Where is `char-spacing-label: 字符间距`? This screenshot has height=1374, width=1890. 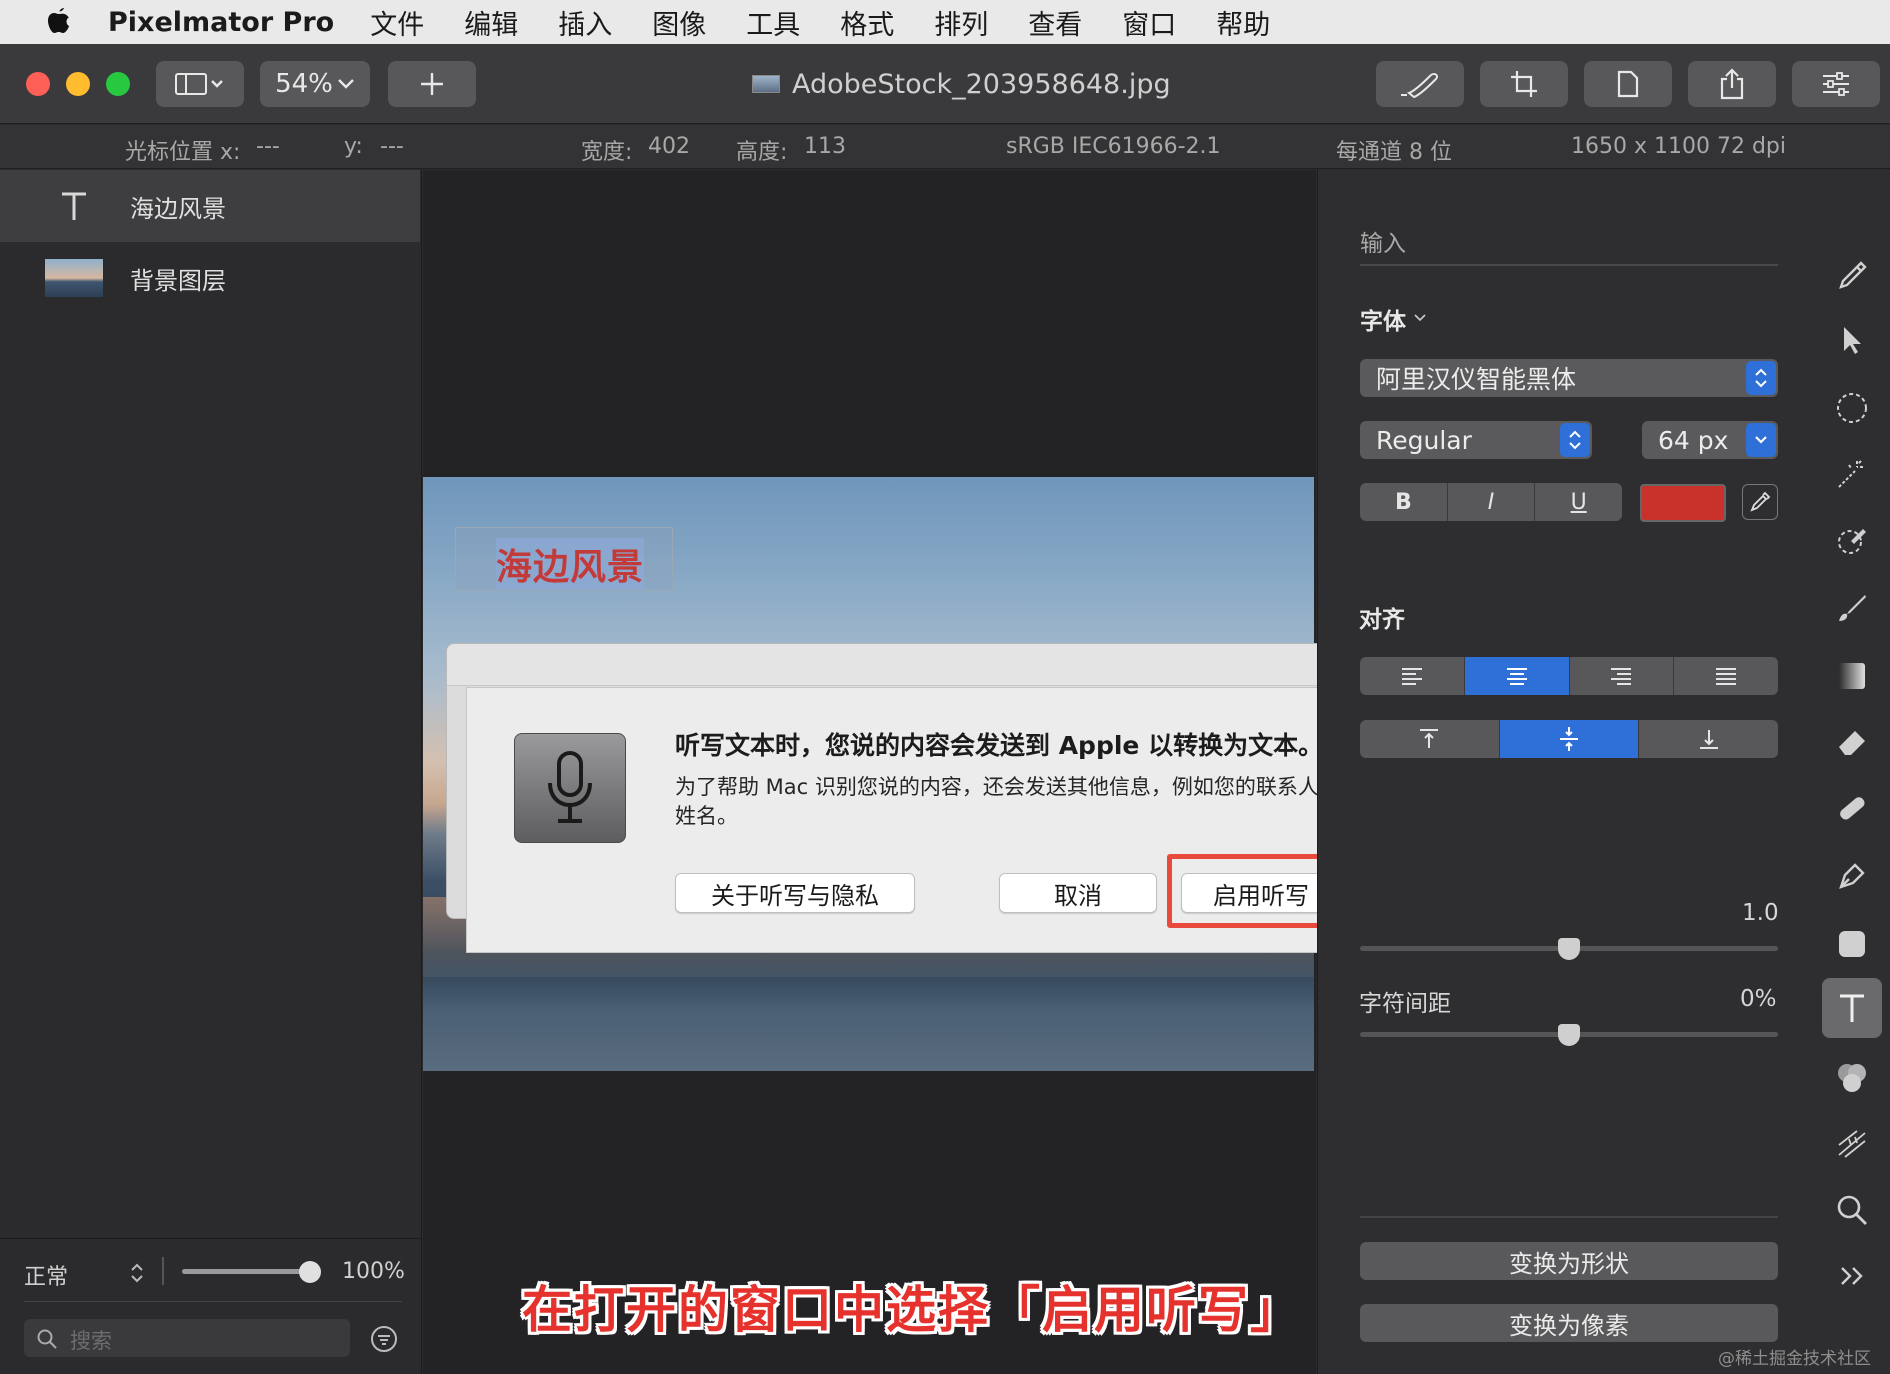 char-spacing-label: 字符间距 is located at coordinates (1405, 1004).